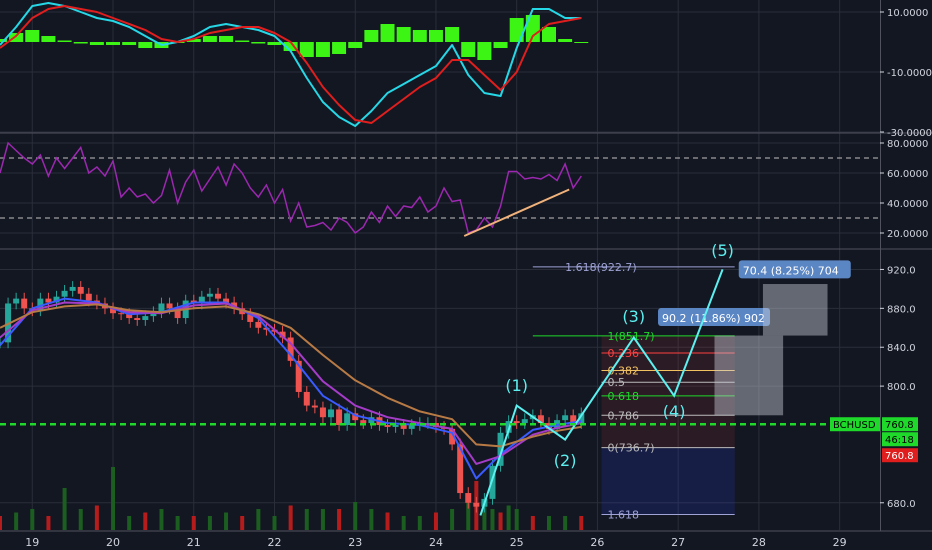 The width and height of the screenshot is (932, 550). Describe the element at coordinates (616, 382) in the screenshot. I see `fib-level-0.5-label: 0.5` at that location.